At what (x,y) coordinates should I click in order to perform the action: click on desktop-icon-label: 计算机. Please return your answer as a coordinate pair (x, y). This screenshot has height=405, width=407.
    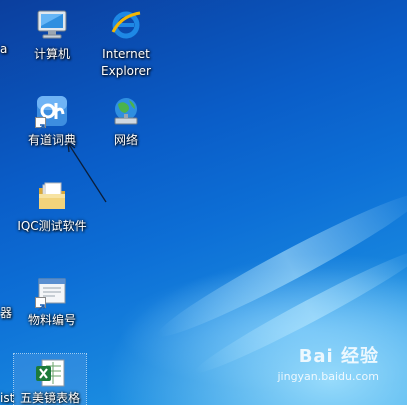
    Looking at the image, I should click on (51, 54).